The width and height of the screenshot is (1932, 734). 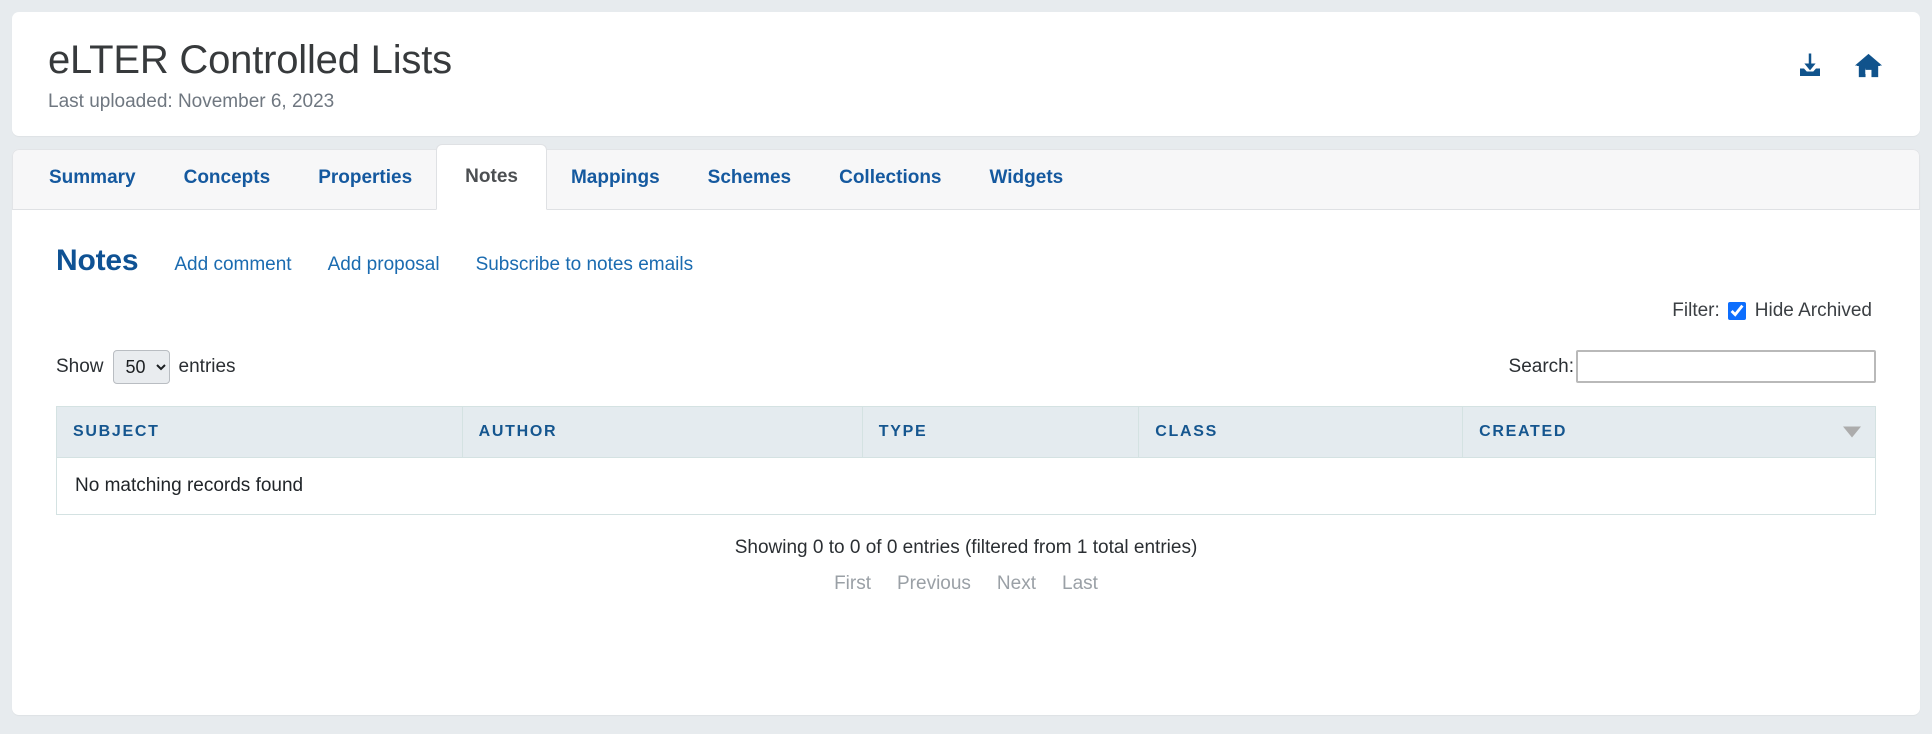 What do you see at coordinates (80, 366) in the screenshot?
I see `show-label: Show` at bounding box center [80, 366].